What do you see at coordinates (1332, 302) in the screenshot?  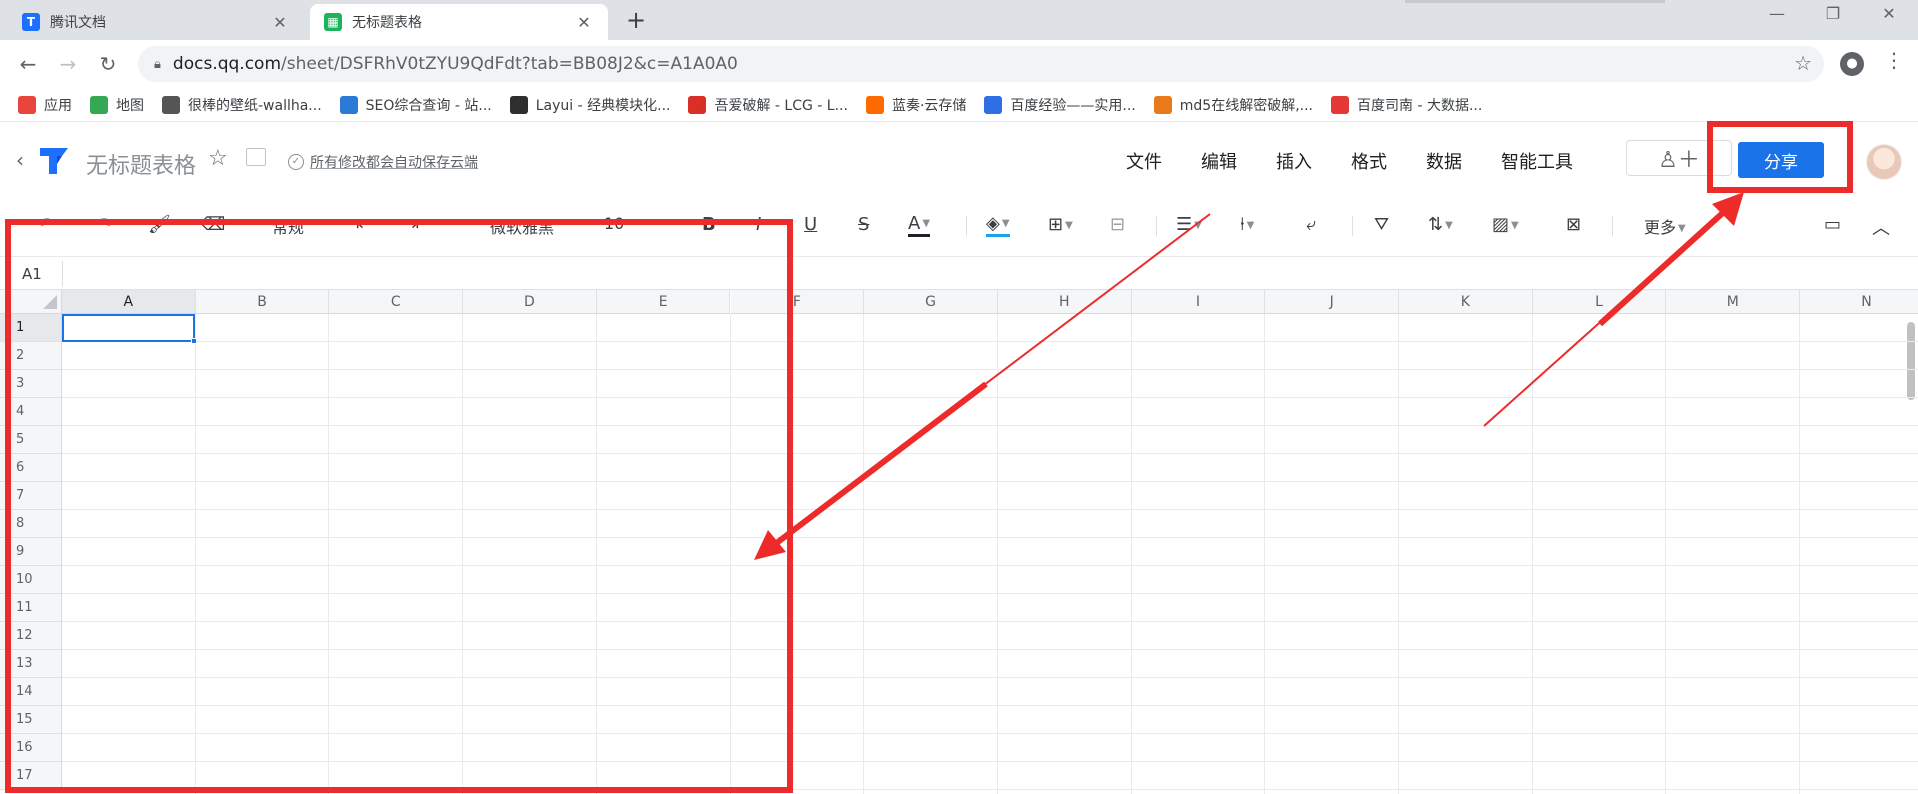 I see `column-header-j: J` at bounding box center [1332, 302].